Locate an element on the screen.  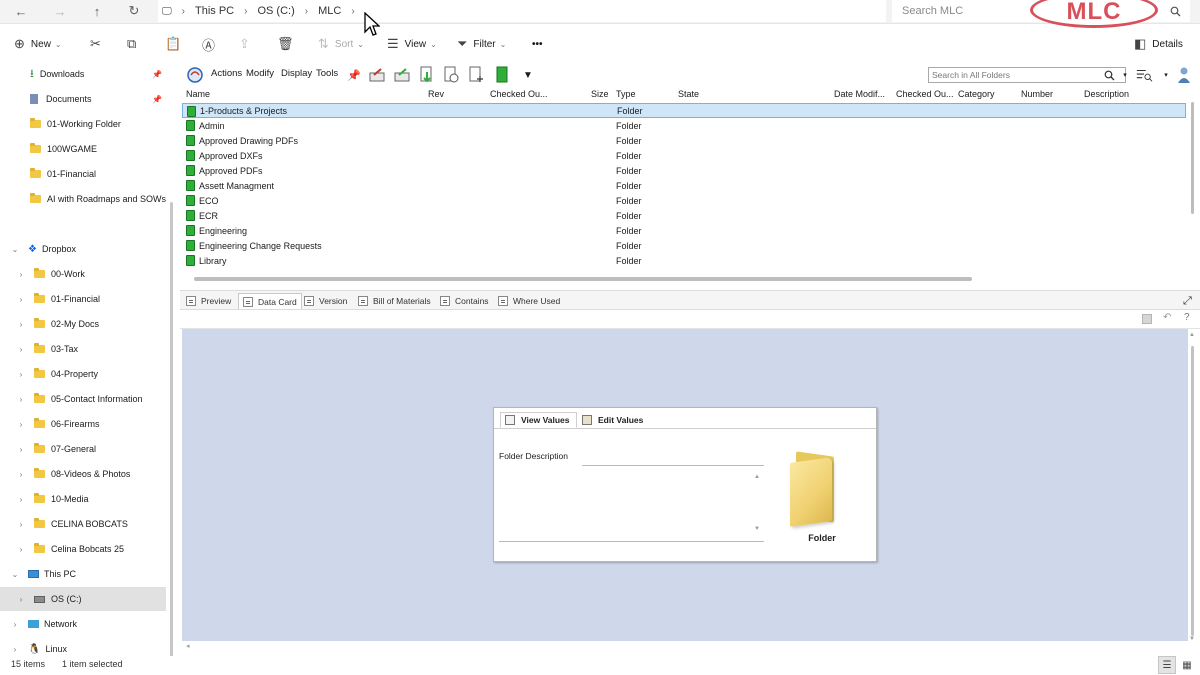
more-options-button: ••• is located at coordinates (537, 44).